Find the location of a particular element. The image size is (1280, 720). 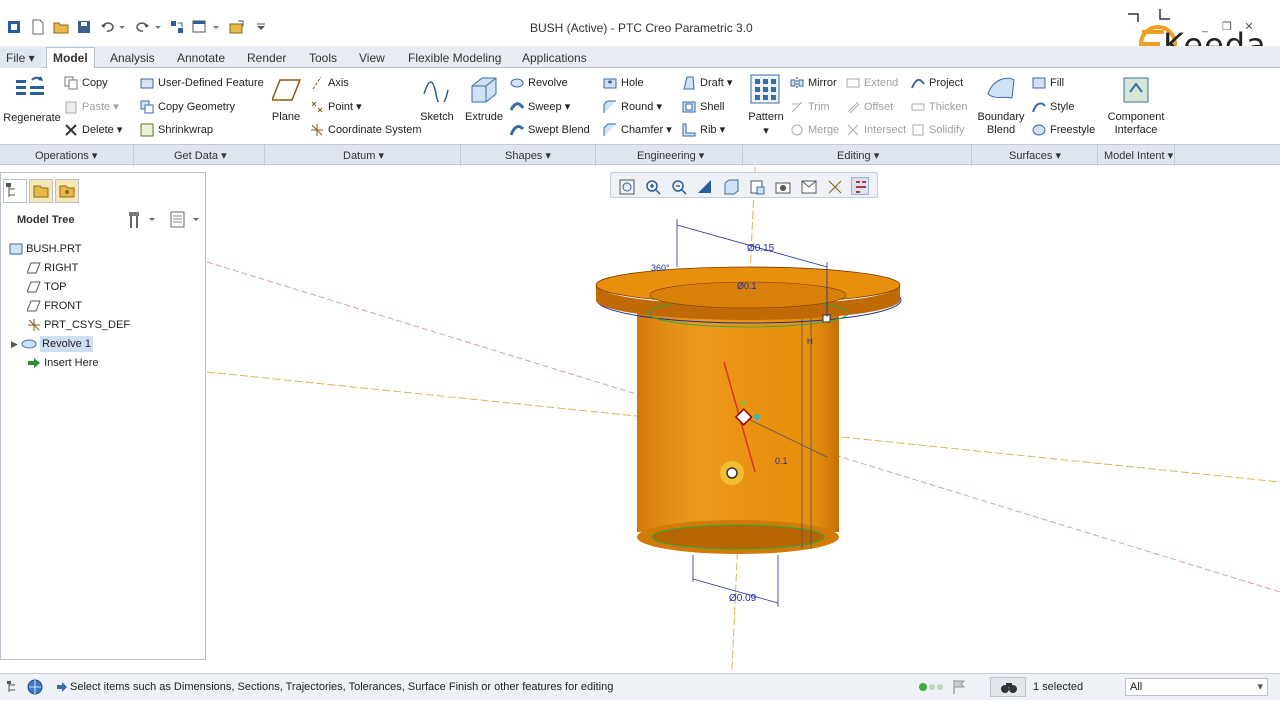

repaint-icon is located at coordinates (704, 186).